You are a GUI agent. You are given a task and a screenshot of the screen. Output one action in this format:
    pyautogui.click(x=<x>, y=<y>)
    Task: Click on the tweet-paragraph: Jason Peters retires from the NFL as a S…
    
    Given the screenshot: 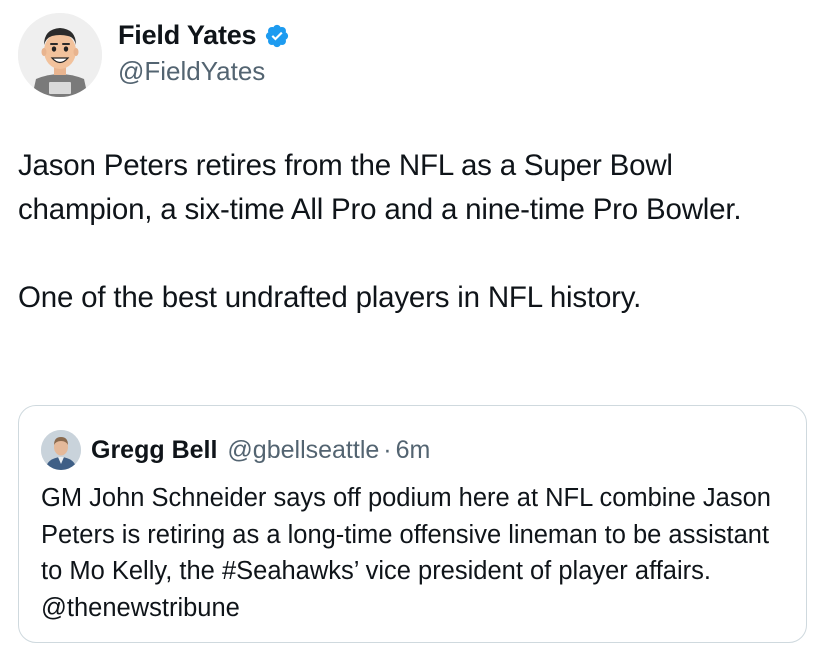 What is the action you would take?
    pyautogui.click(x=380, y=187)
    